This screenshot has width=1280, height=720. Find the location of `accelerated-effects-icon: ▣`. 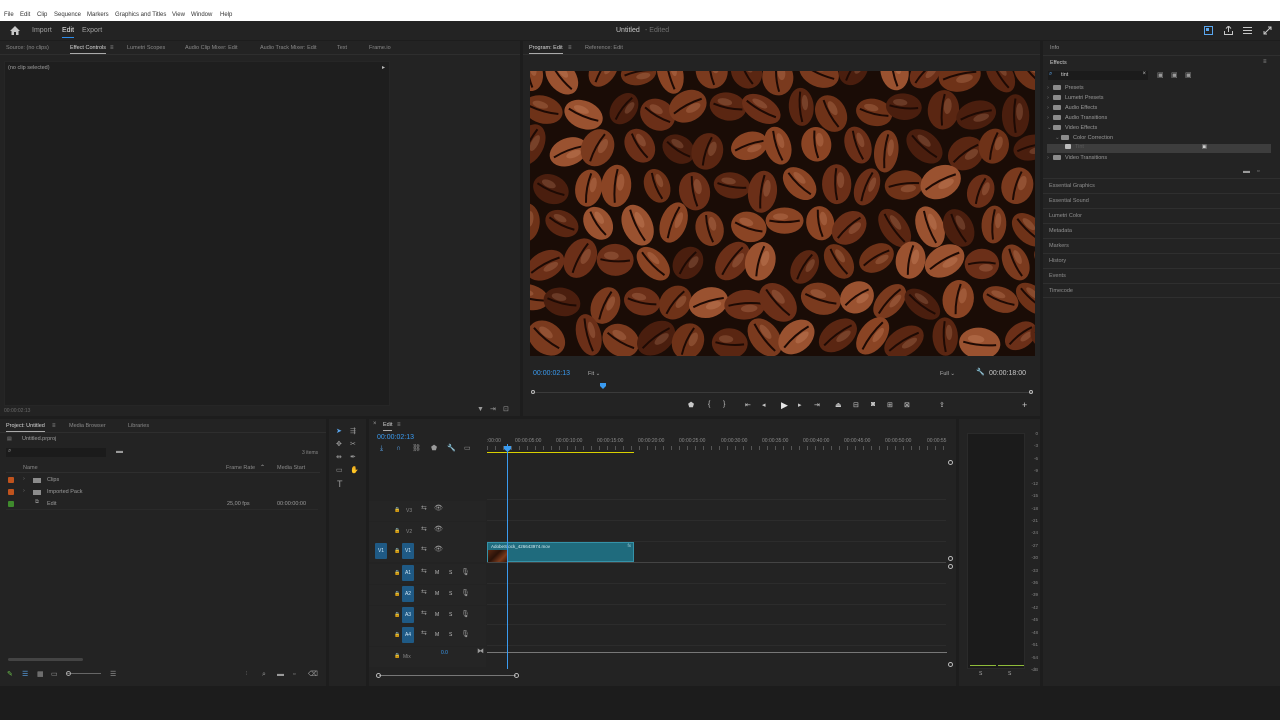

accelerated-effects-icon: ▣ is located at coordinates (1160, 75).